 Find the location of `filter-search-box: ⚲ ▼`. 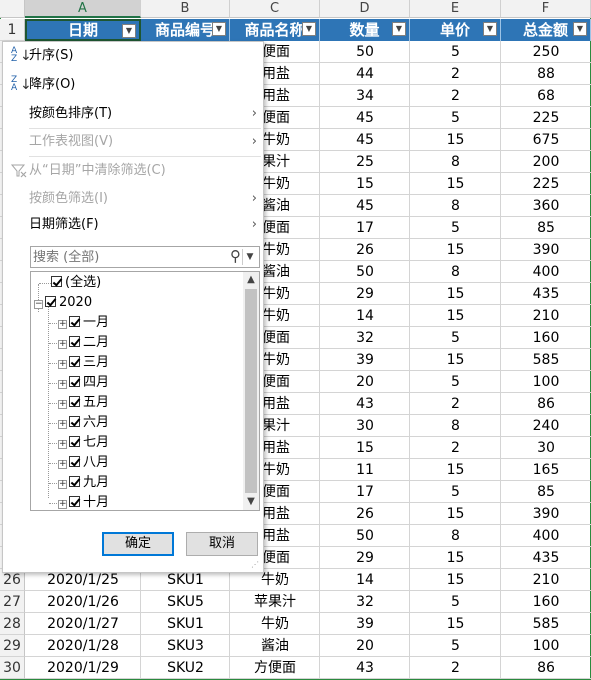

filter-search-box: ⚲ ▼ is located at coordinates (145, 257).